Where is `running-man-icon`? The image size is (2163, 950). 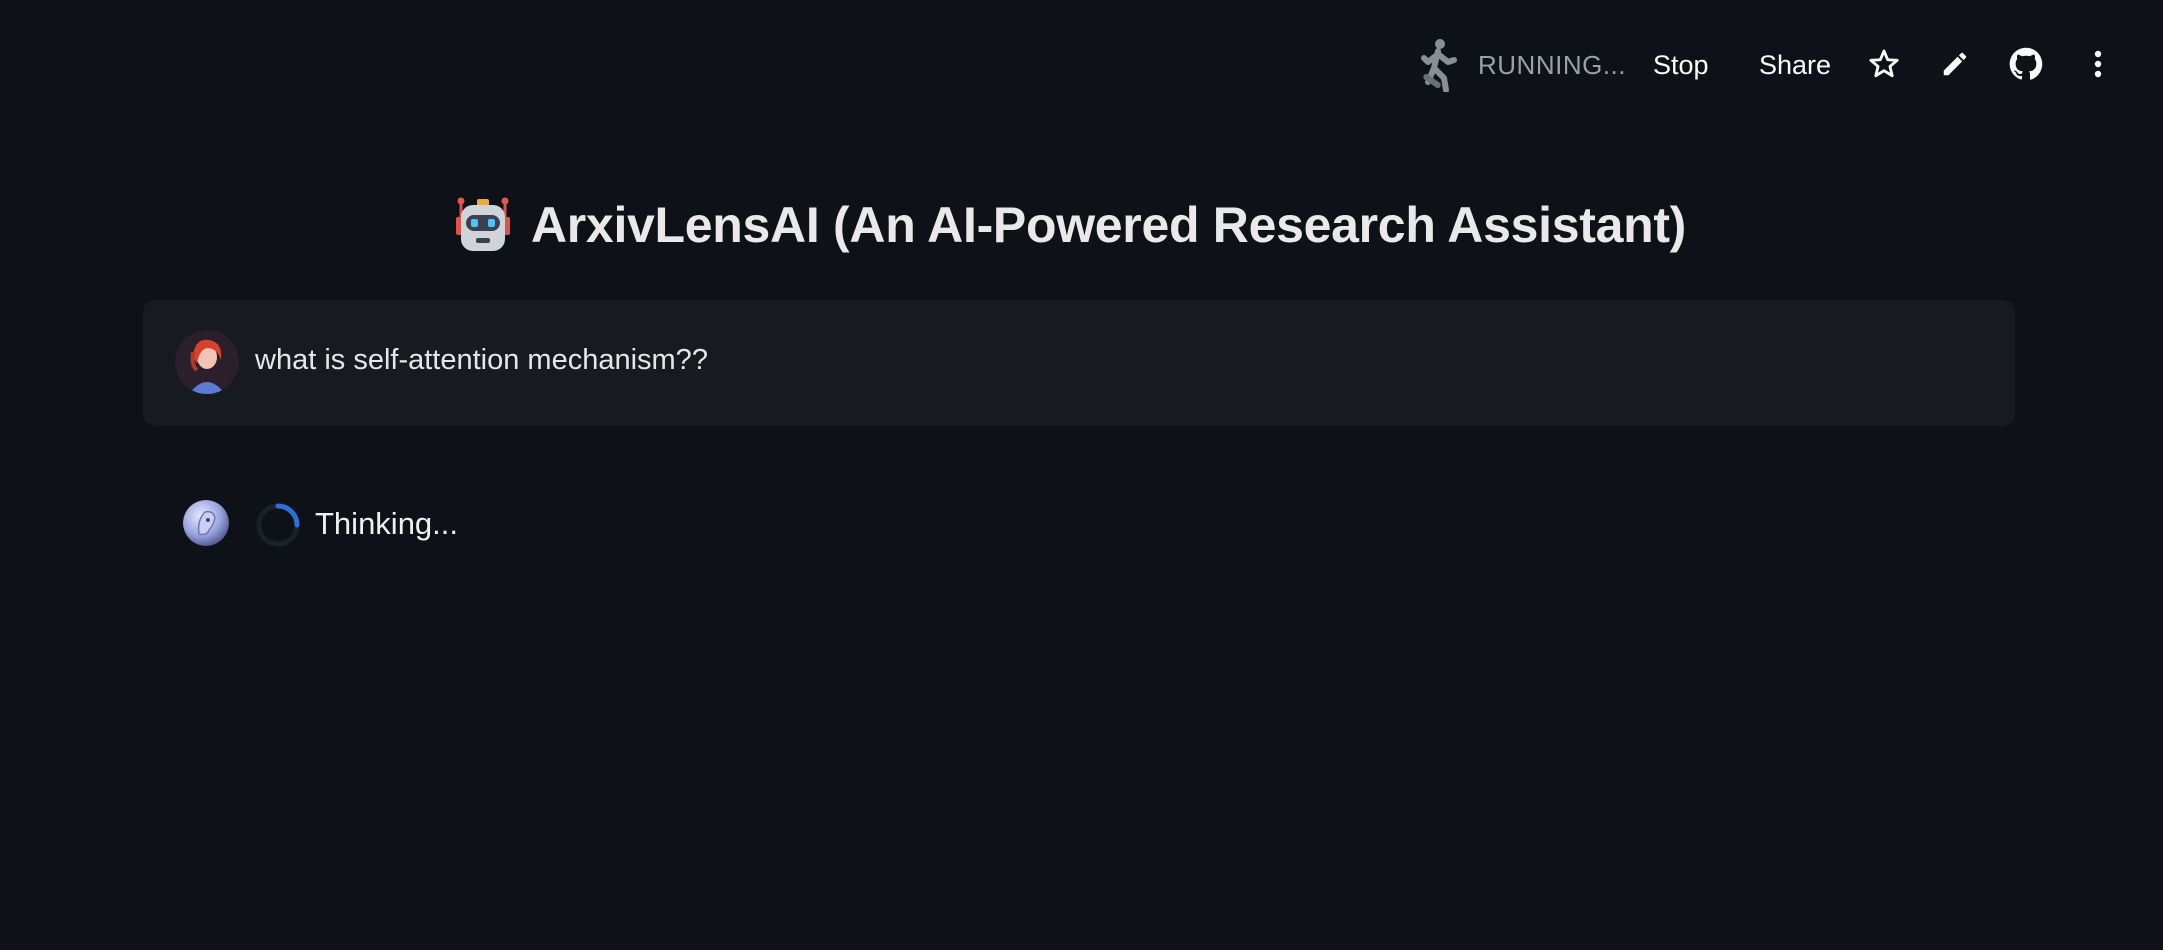 running-man-icon is located at coordinates (1439, 65).